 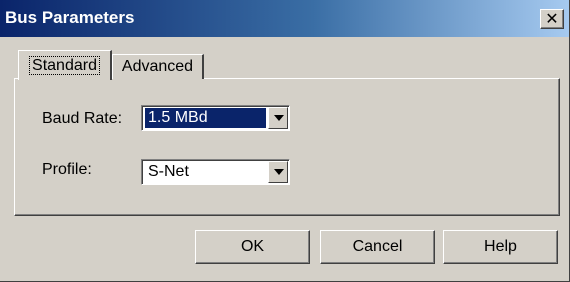 I want to click on tab-standard: Standard, so click(x=65, y=65).